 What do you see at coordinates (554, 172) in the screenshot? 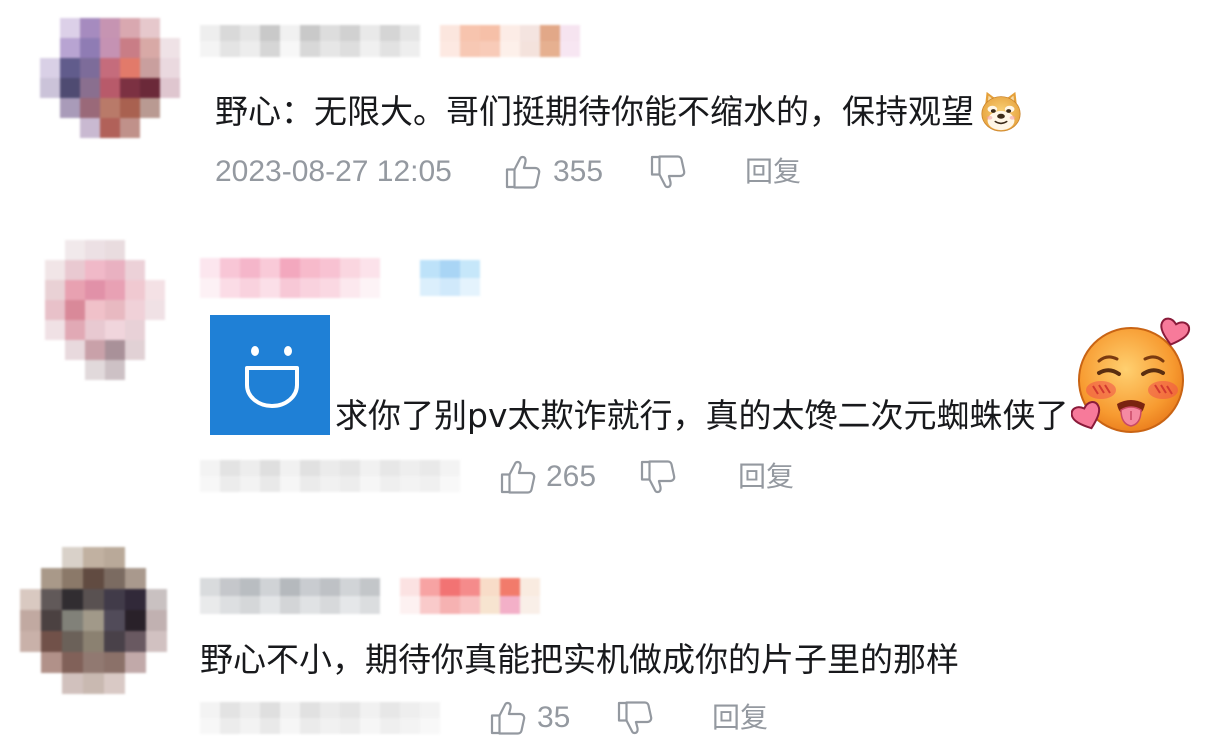
I see `like-button: 355` at bounding box center [554, 172].